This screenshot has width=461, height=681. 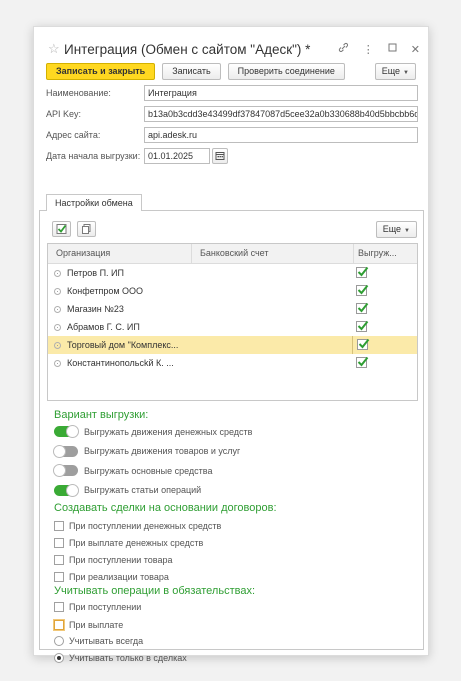 I want to click on organization-cell: Абрамов Г. С. ИП, so click(x=119, y=327).